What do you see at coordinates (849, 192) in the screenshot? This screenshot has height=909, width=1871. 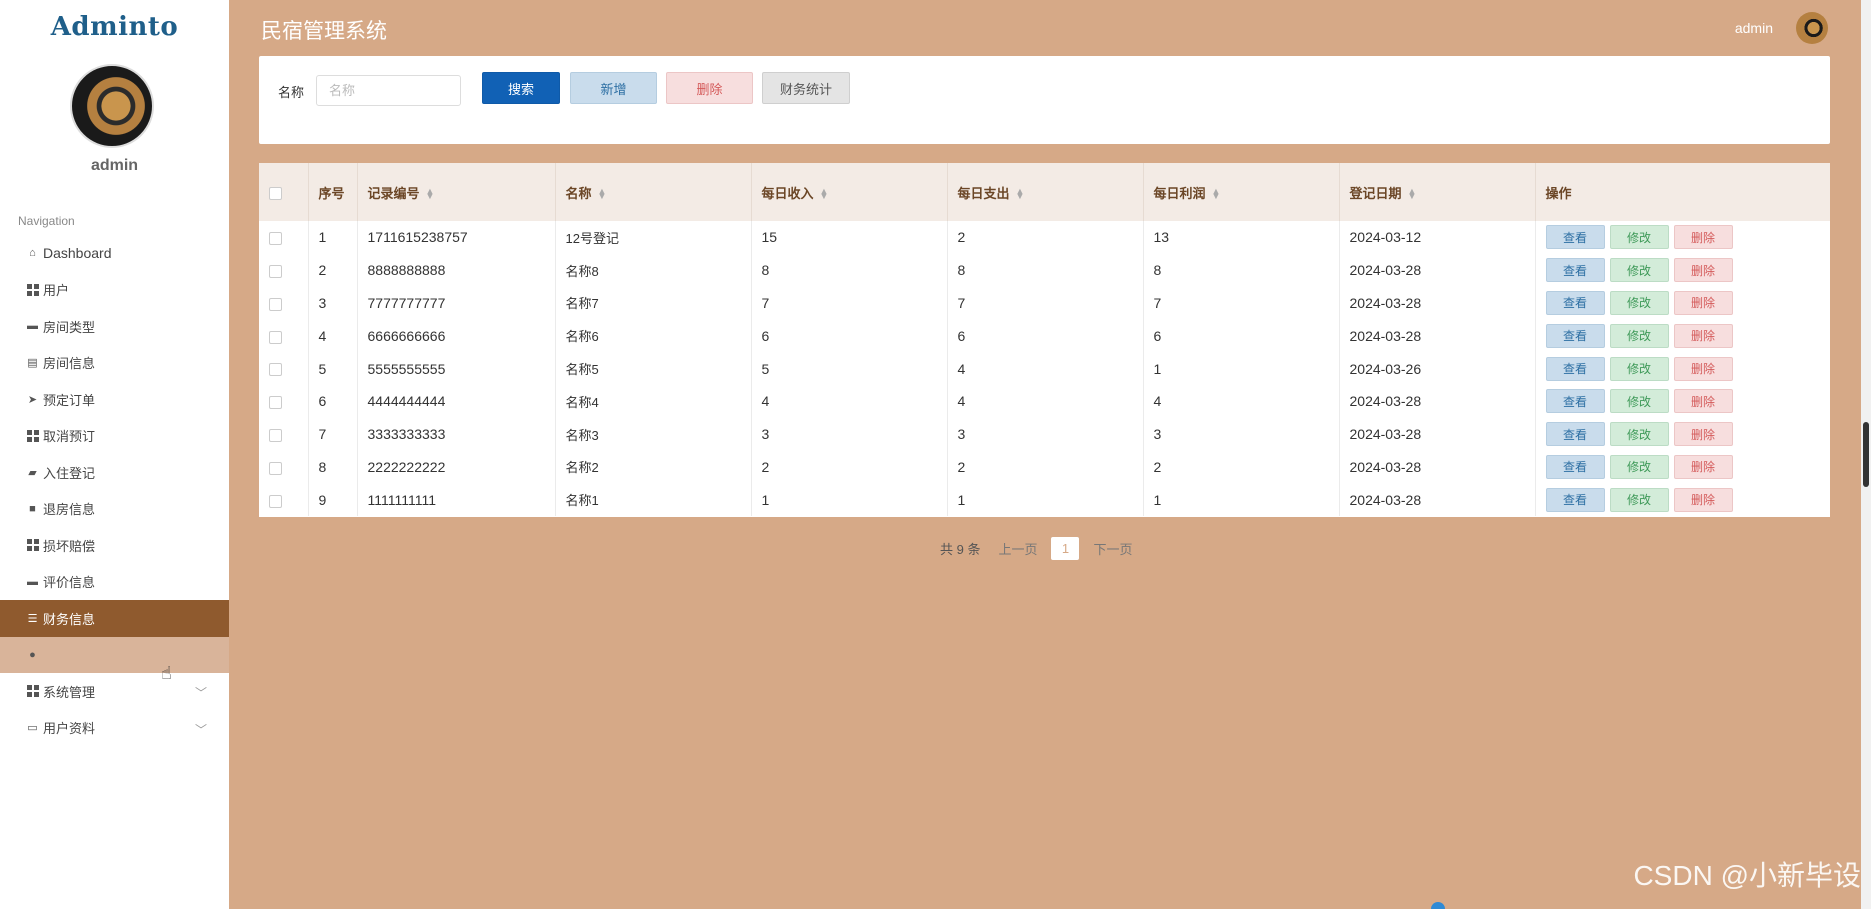 I see `header-daily-income: 每日收入 ▲ ▼` at bounding box center [849, 192].